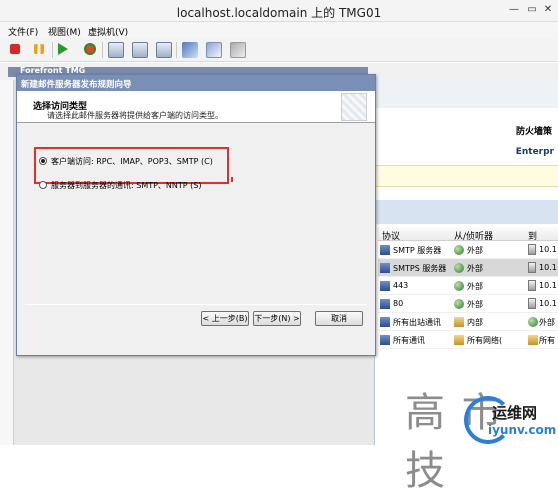  What do you see at coordinates (232, 179) in the screenshot?
I see `red-annotation-mark` at bounding box center [232, 179].